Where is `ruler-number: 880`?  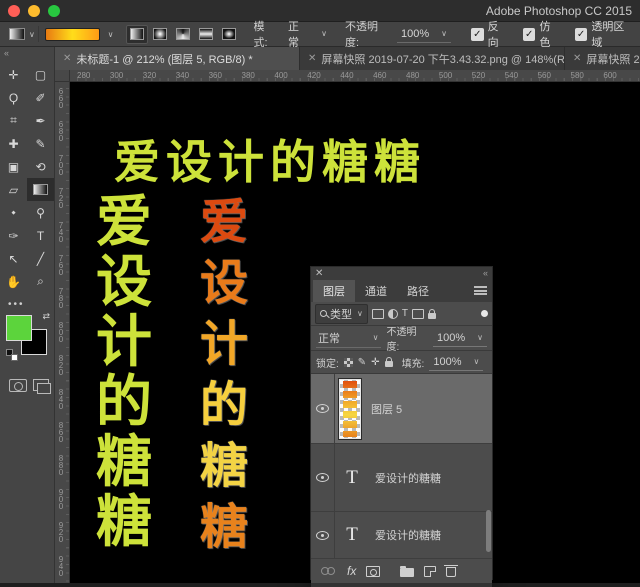 ruler-number: 880 is located at coordinates (61, 466).